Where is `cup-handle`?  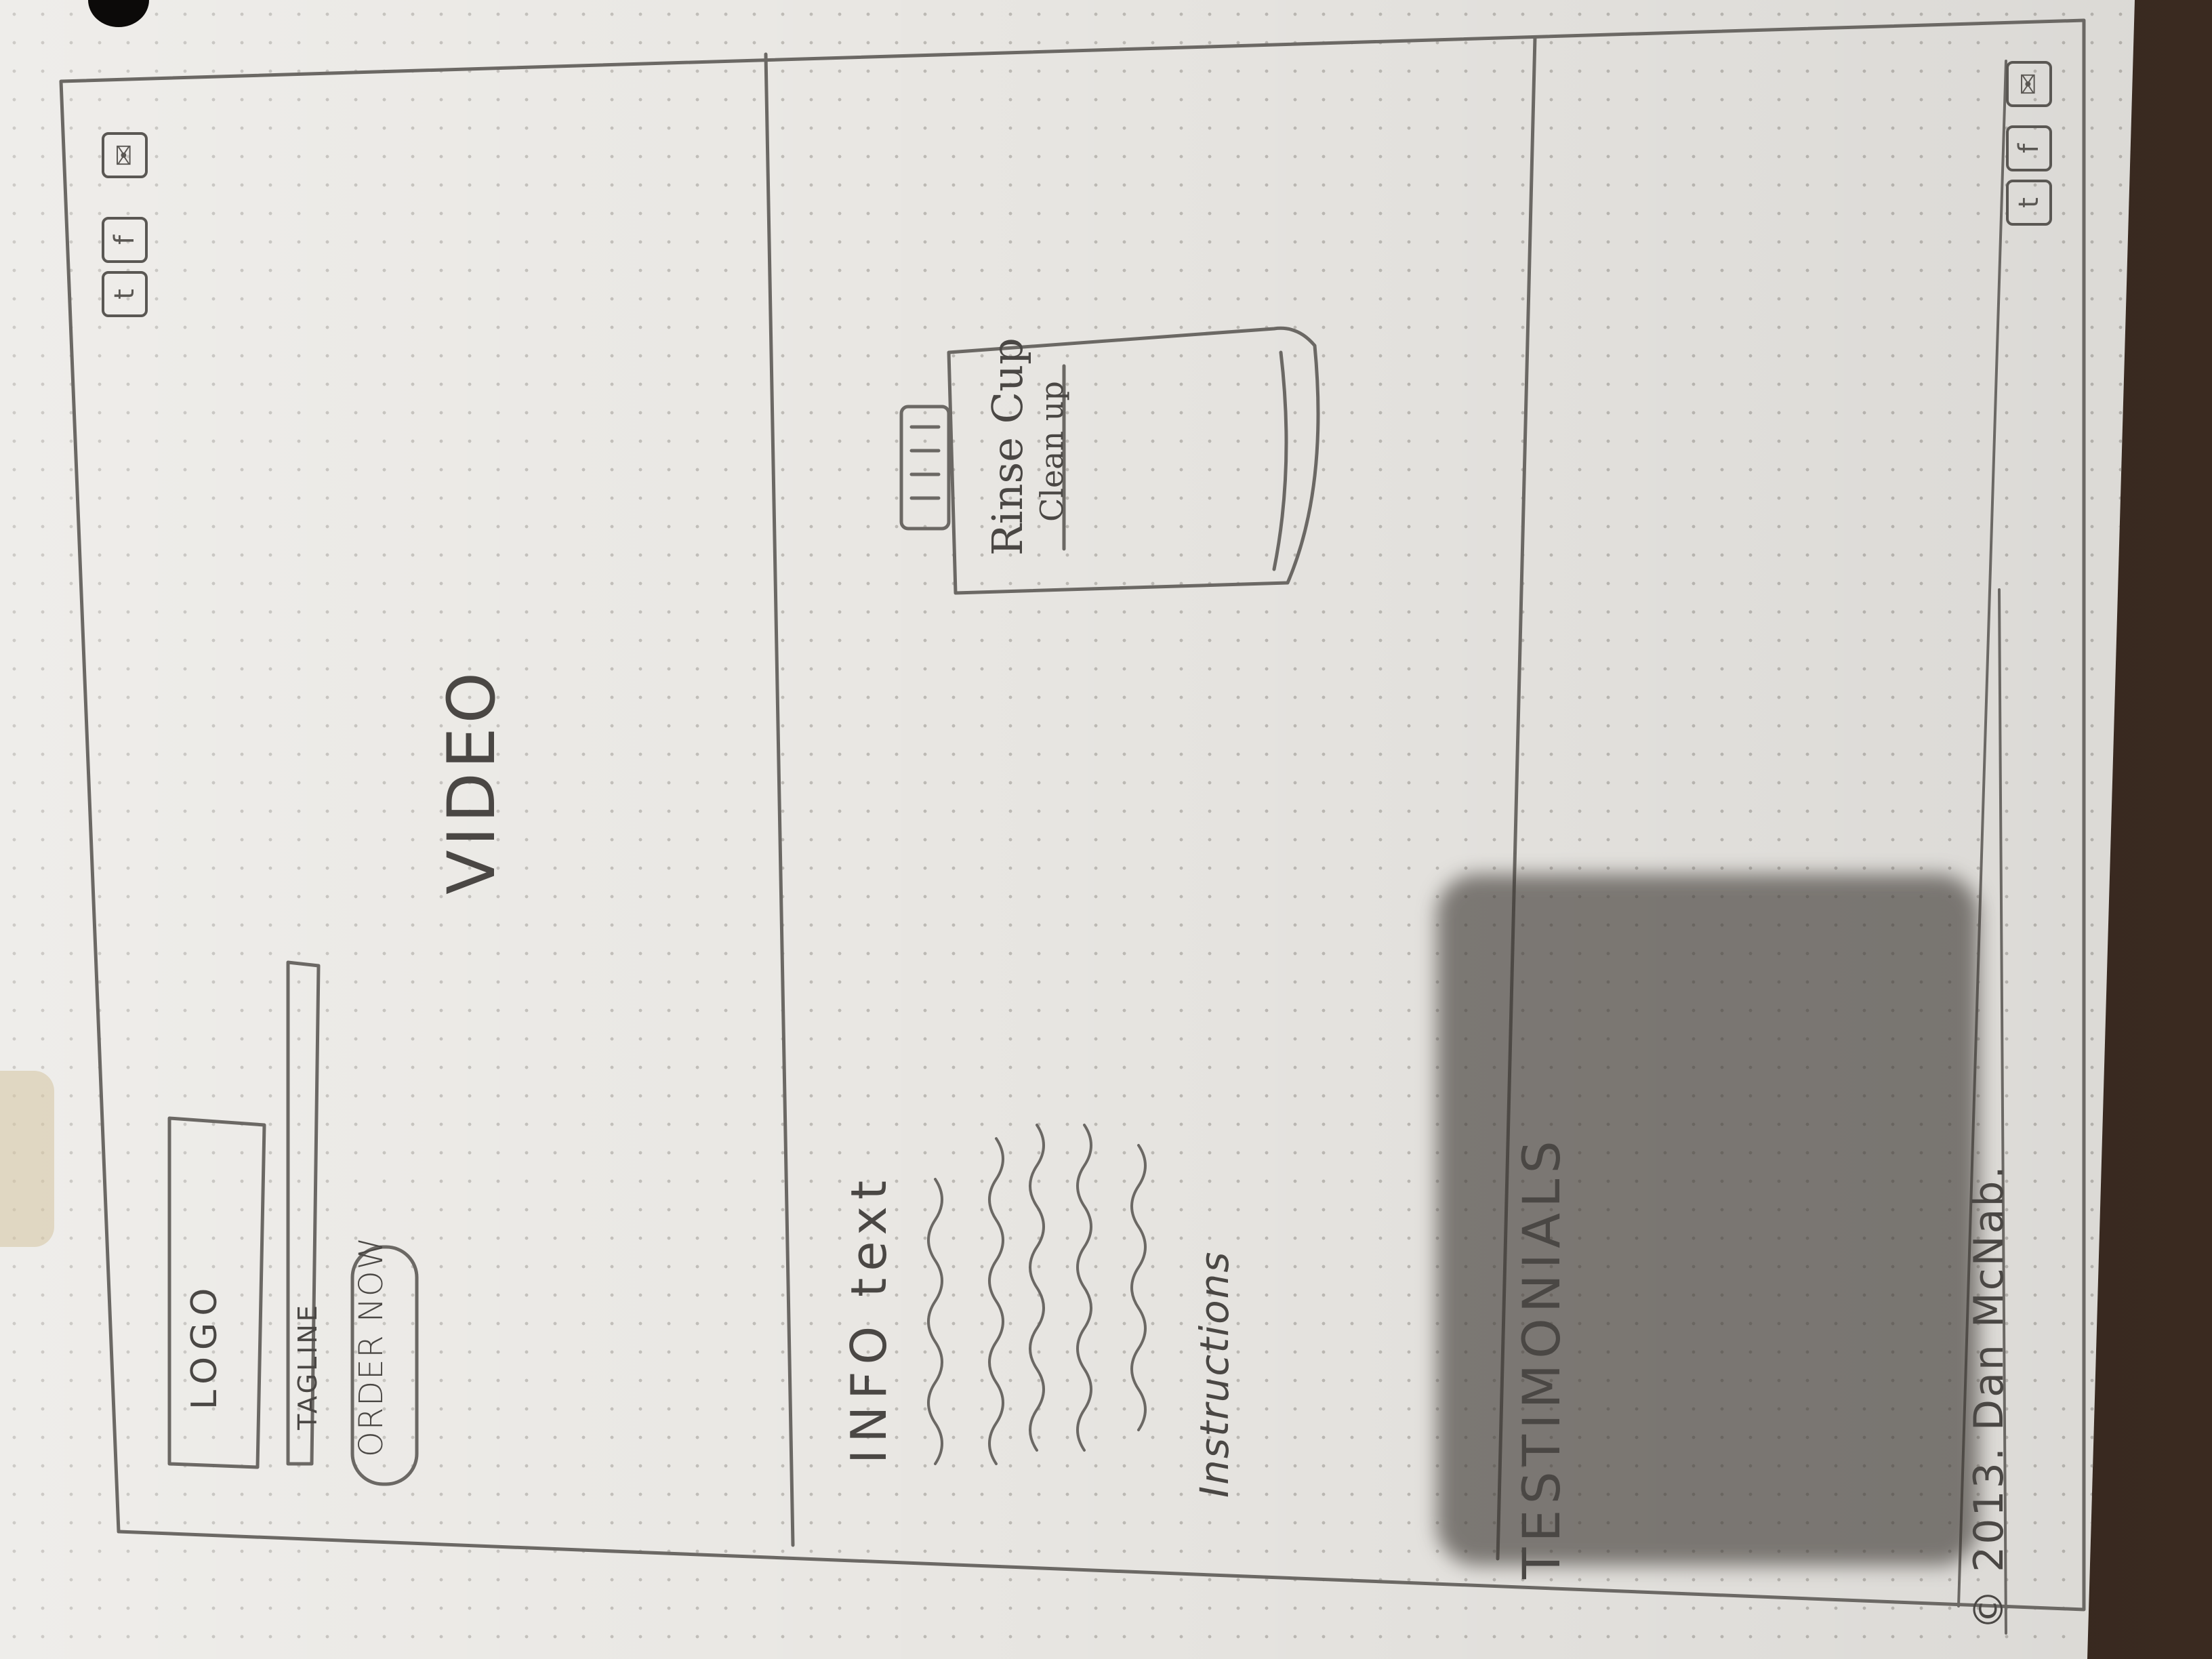 cup-handle is located at coordinates (925, 468).